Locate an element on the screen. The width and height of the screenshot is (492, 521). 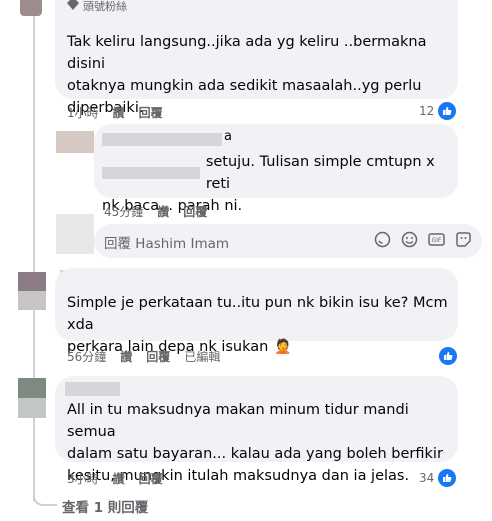
diamond-icon is located at coordinates (73, 6).